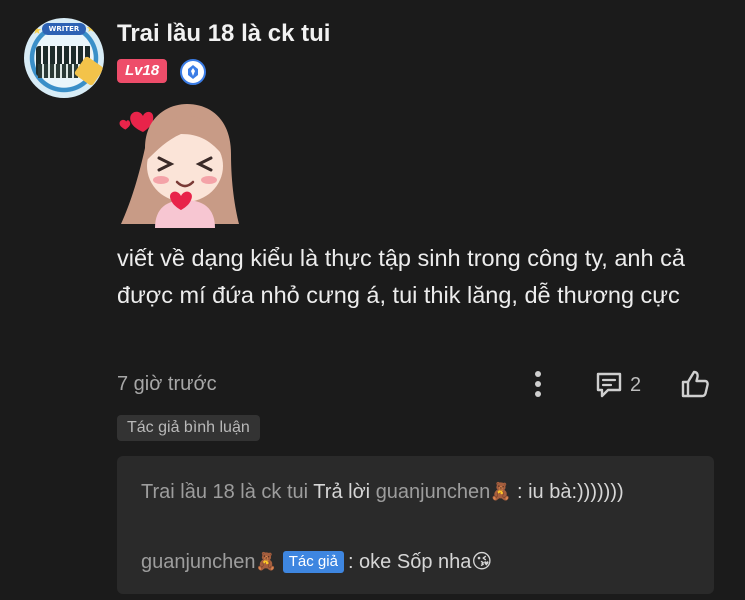 The width and height of the screenshot is (745, 600). What do you see at coordinates (64, 29) in the screenshot?
I see `avatar-writer-banner: WRITER` at bounding box center [64, 29].